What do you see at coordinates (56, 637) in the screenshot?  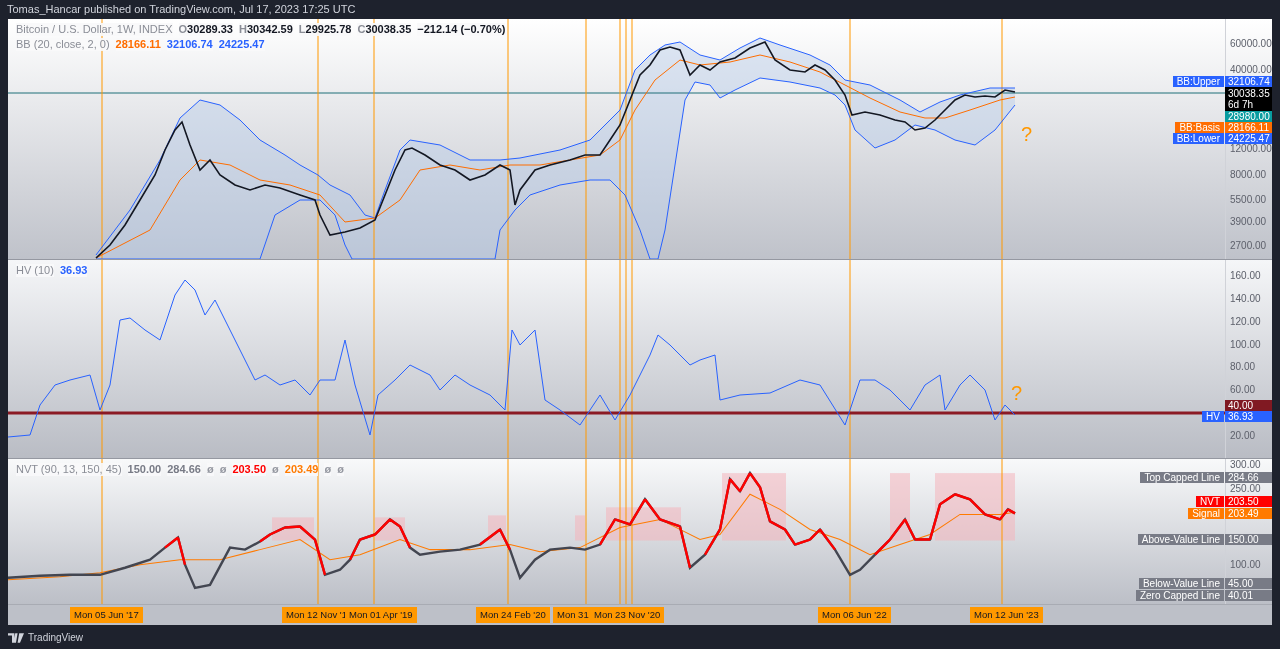 I see `brand-name: TradingView` at bounding box center [56, 637].